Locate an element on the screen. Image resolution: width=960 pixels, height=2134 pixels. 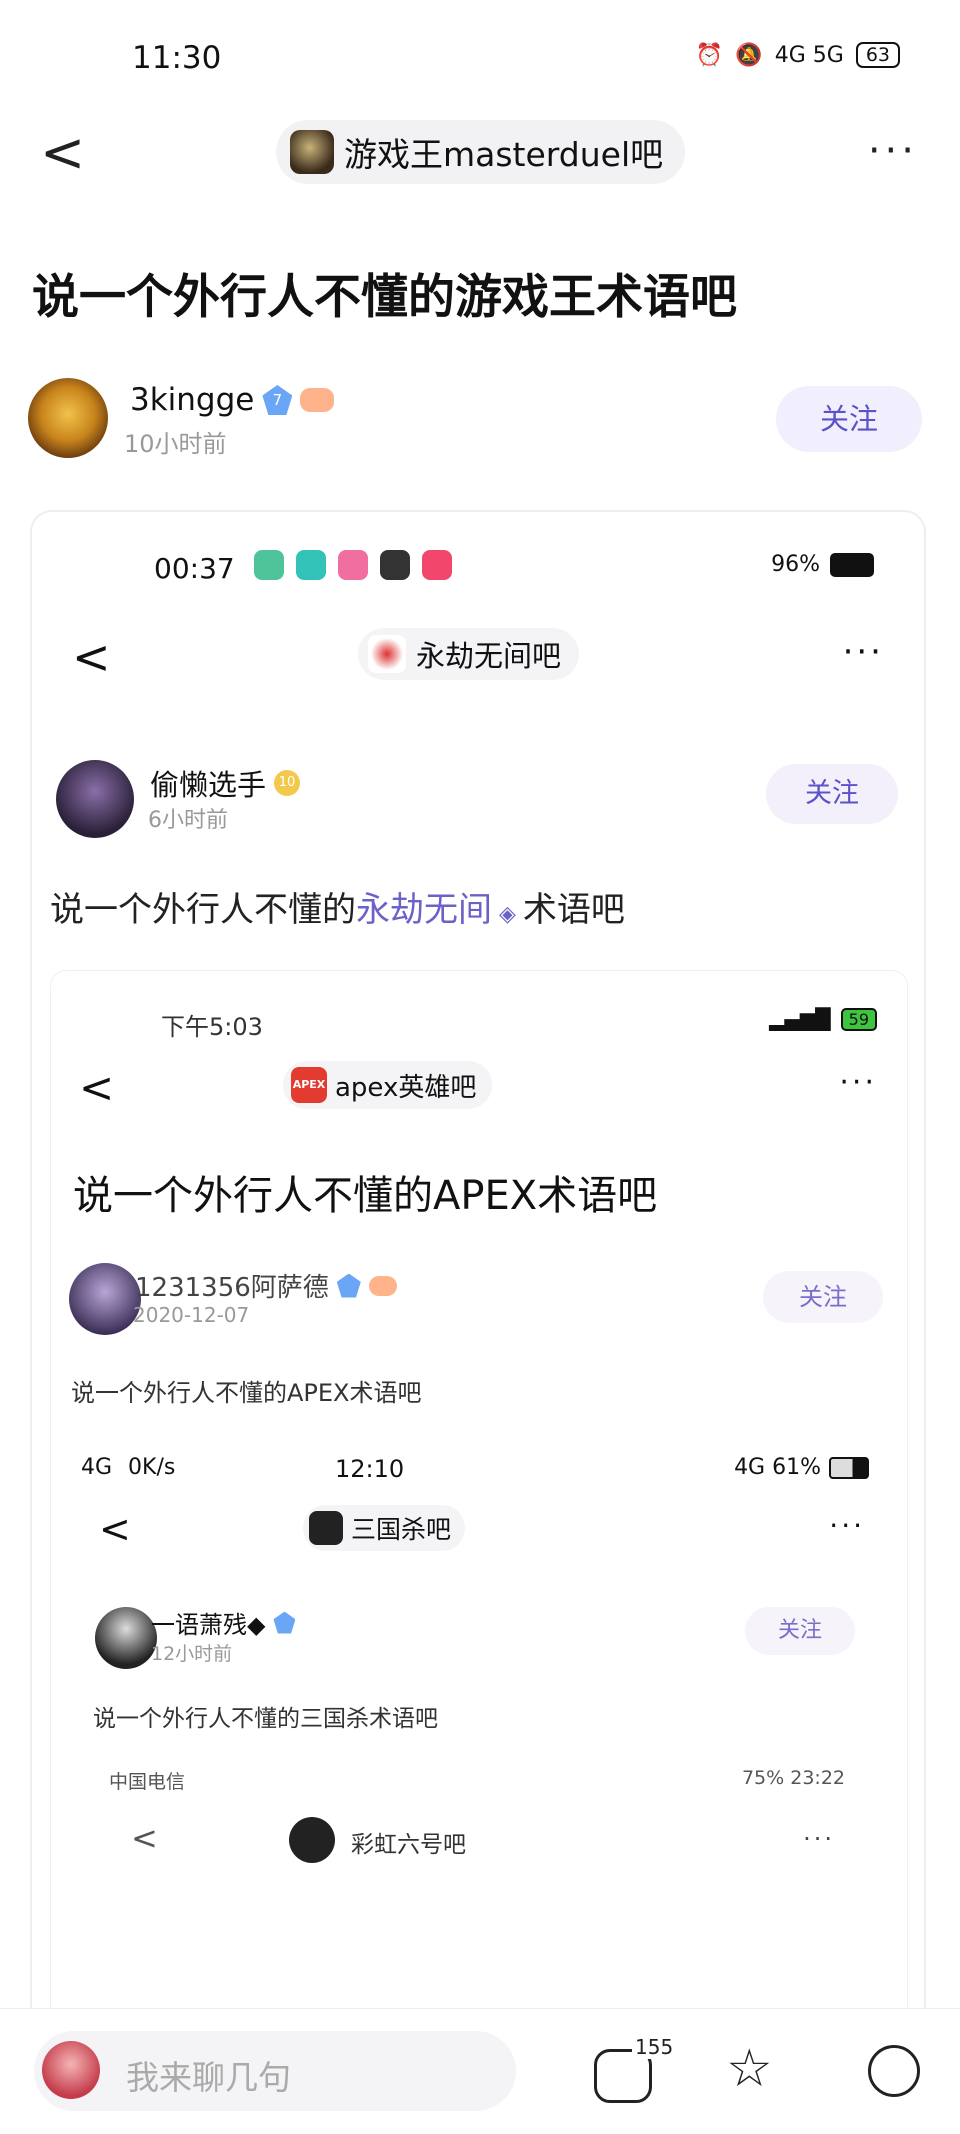
nested-forum-pill: APEX apex英雄吧 is located at coordinates (388, 1085).